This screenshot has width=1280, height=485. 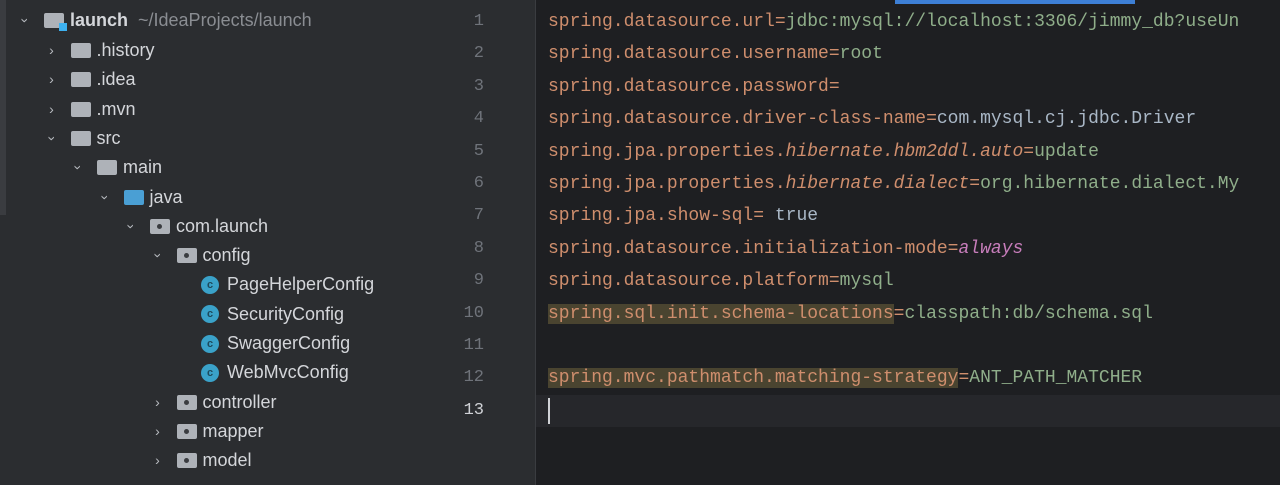 I want to click on property-key: hibernate.dialect, so click(x=877, y=184).